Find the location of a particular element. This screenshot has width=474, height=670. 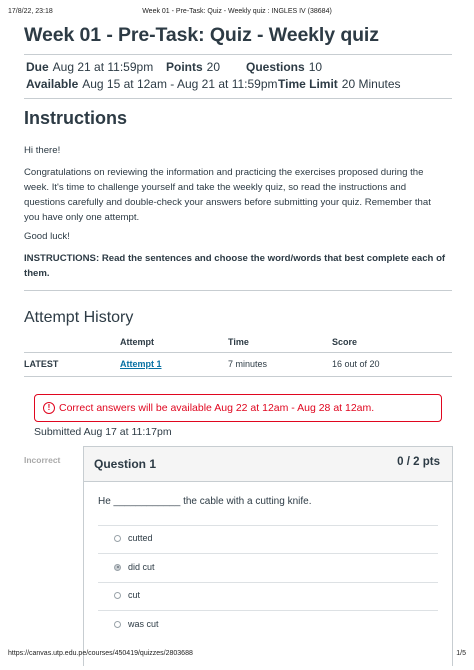

answer-option: was cut is located at coordinates (136, 624).